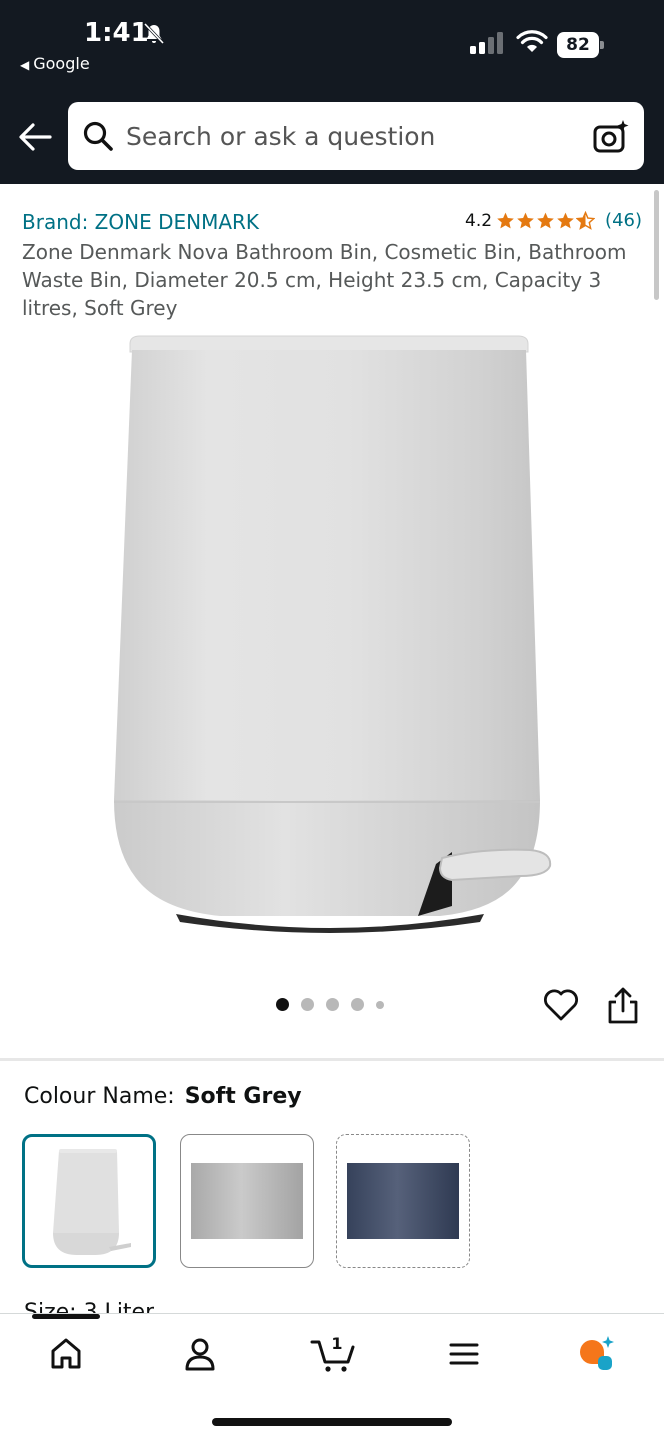 The height and width of the screenshot is (1440, 664). I want to click on battery-icon: 82, so click(581, 45).